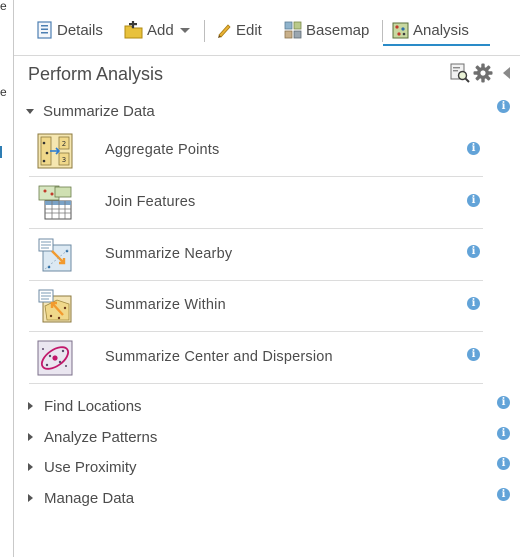 This screenshot has height=557, width=520. I want to click on section-label: Find Locations, so click(93, 406).